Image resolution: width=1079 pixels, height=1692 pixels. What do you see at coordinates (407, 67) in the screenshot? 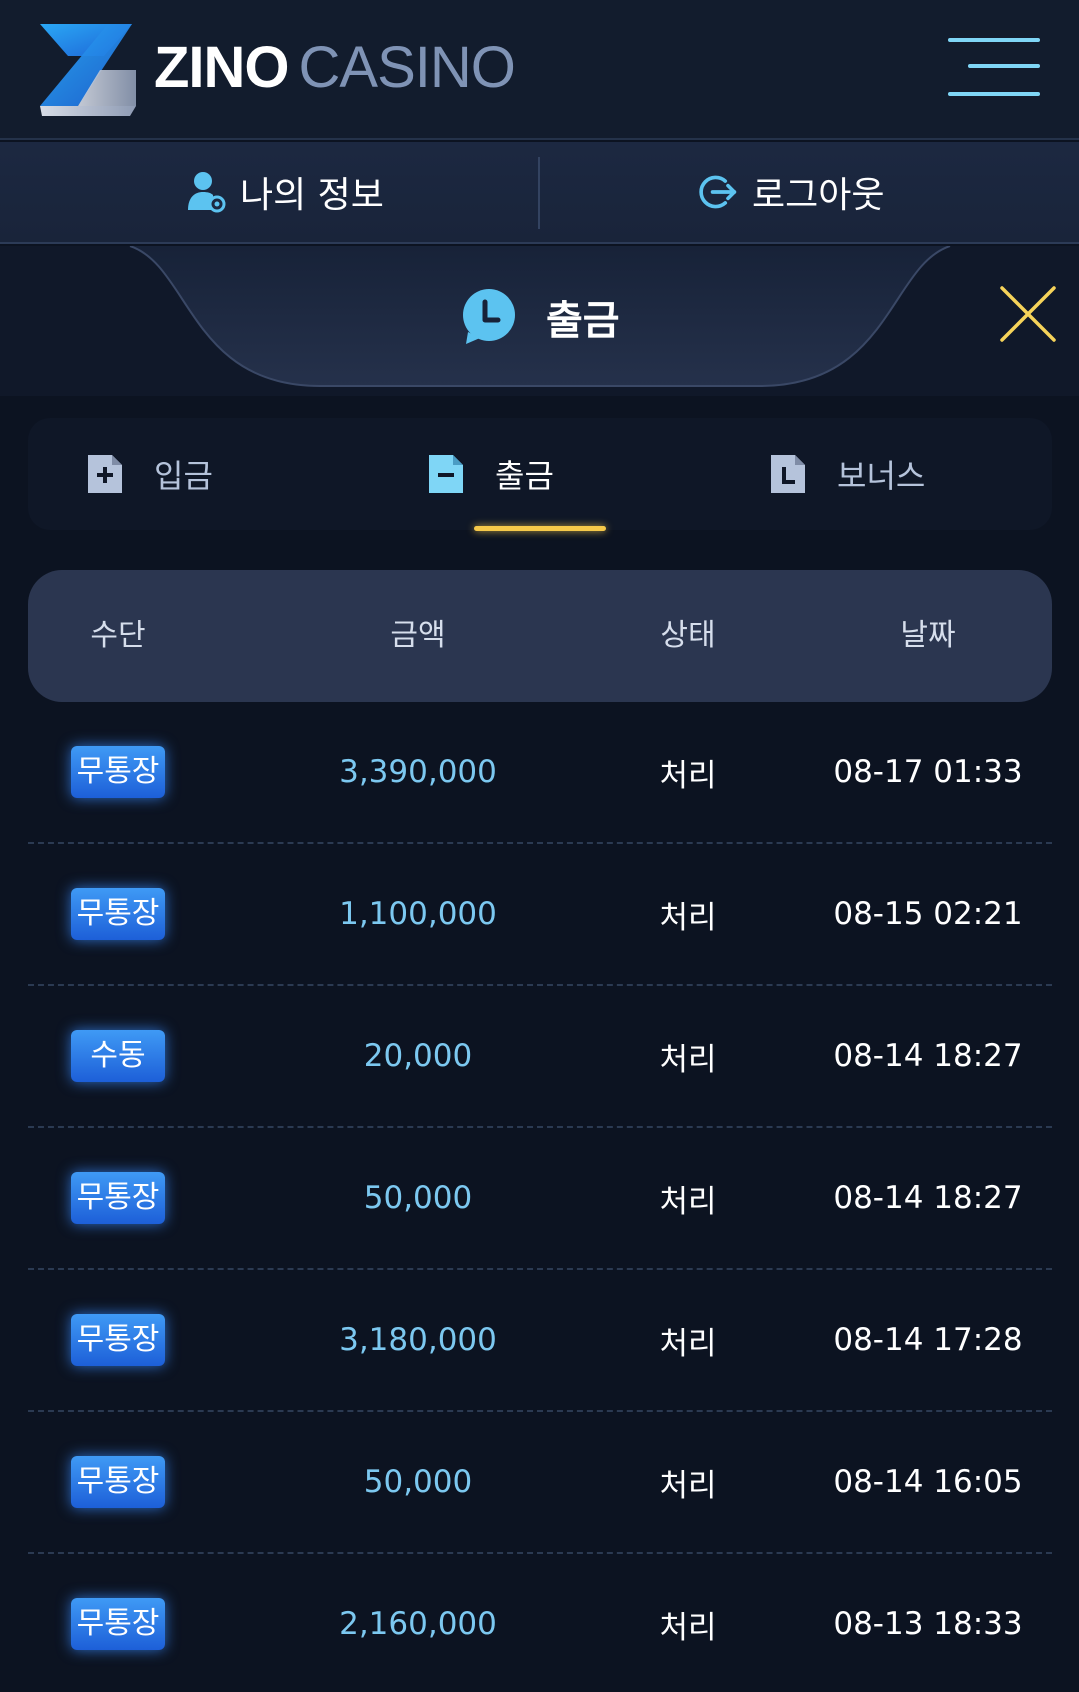
I see `logo-casino-text: CASINO` at bounding box center [407, 67].